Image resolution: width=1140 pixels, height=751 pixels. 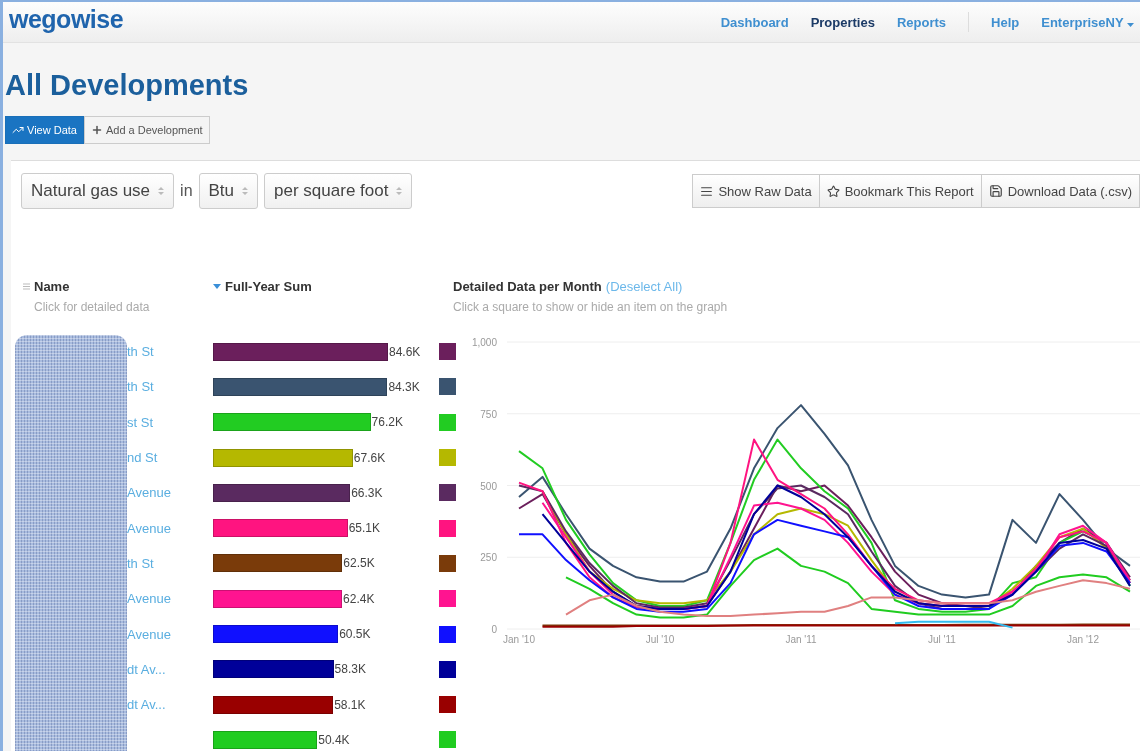 What do you see at coordinates (364, 528) in the screenshot?
I see `sum-value: 65.1K` at bounding box center [364, 528].